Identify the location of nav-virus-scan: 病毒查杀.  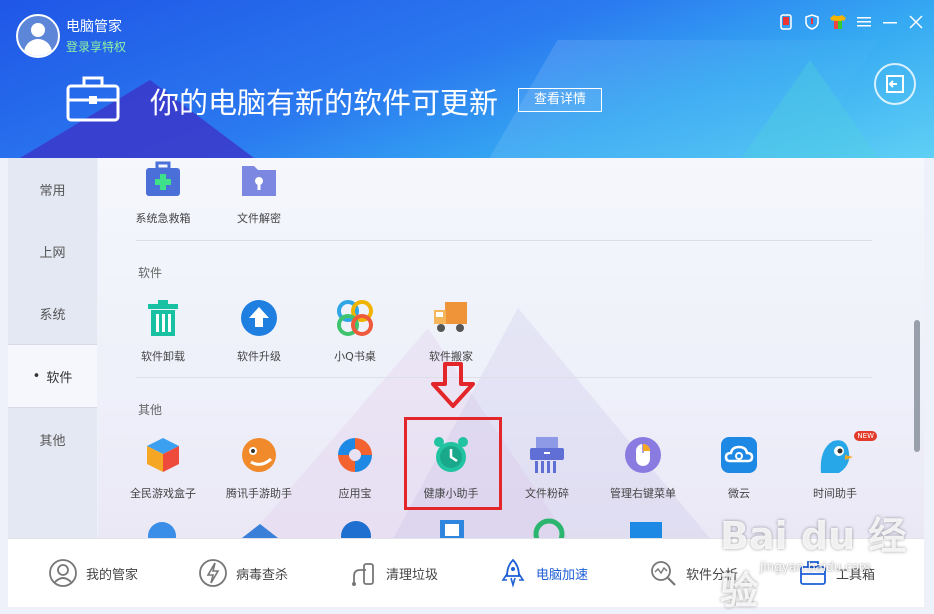
(258, 573).